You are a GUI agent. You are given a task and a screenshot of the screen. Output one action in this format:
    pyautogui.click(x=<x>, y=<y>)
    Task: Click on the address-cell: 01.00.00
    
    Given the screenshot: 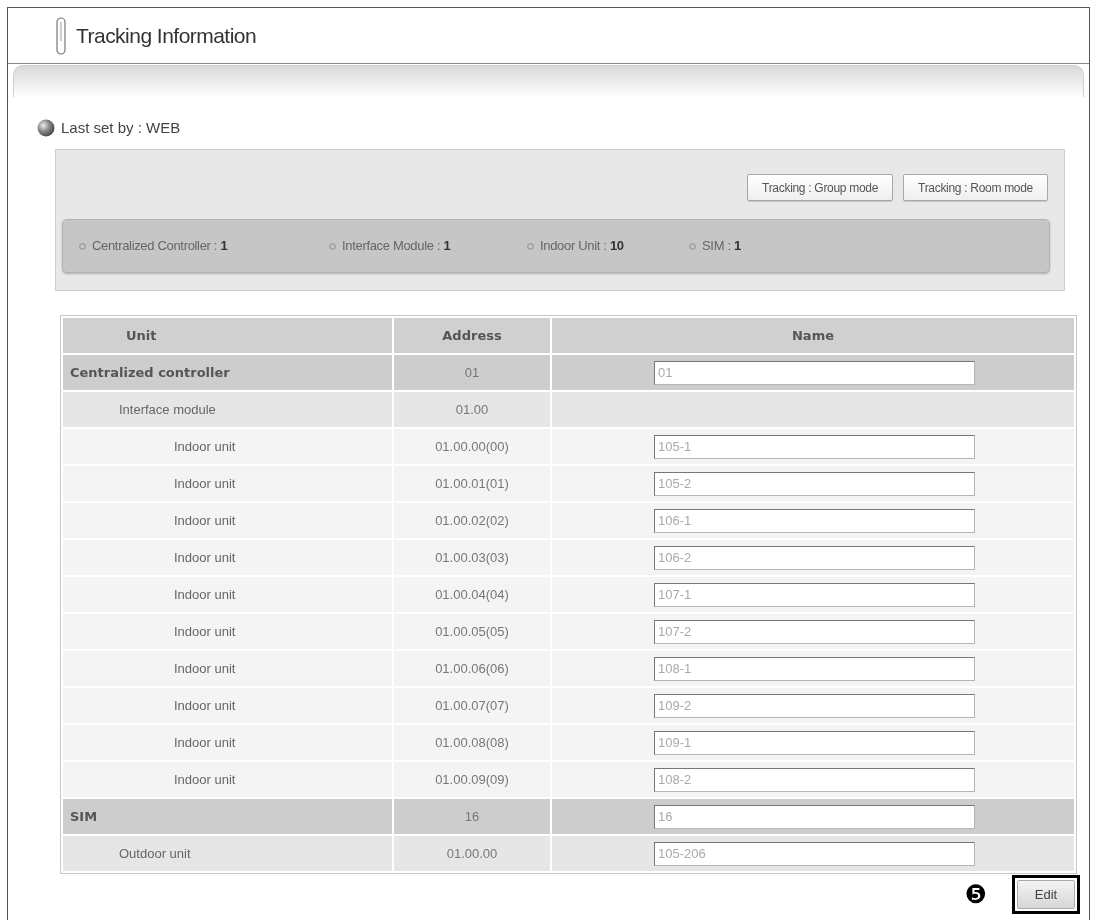 What is the action you would take?
    pyautogui.click(x=472, y=853)
    